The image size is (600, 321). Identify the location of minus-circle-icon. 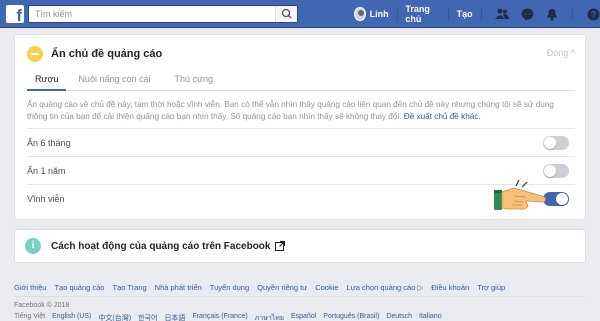
(35, 54).